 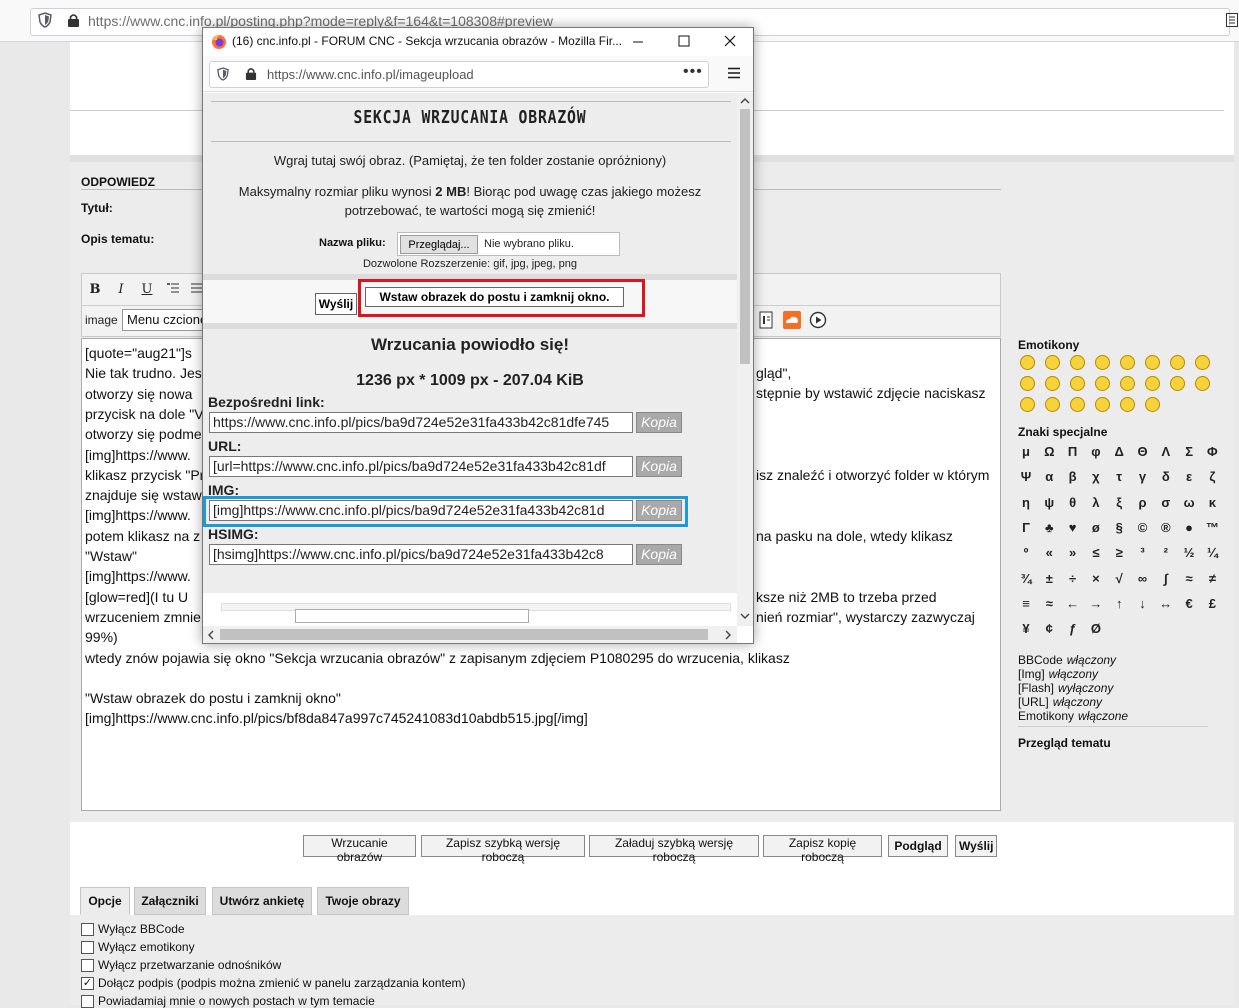 What do you see at coordinates (1026, 527) in the screenshot?
I see `special-char: Γ` at bounding box center [1026, 527].